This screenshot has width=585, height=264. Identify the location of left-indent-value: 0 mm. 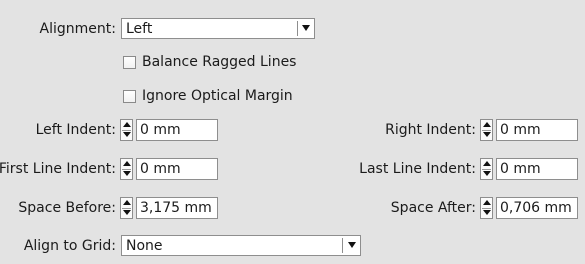
(160, 130).